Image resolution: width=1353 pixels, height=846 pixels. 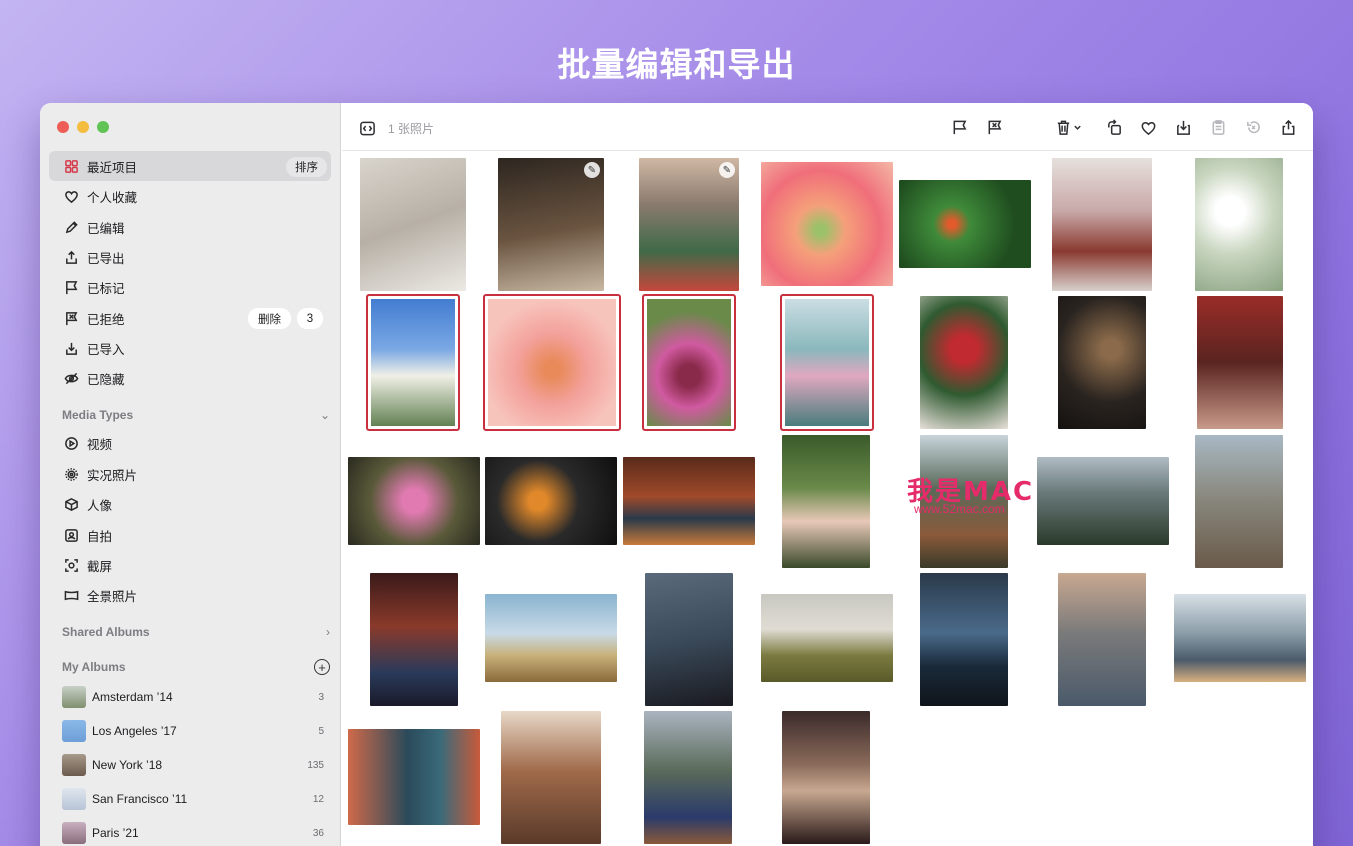 I want to click on photo-shrine-statue, so click(x=689, y=501).